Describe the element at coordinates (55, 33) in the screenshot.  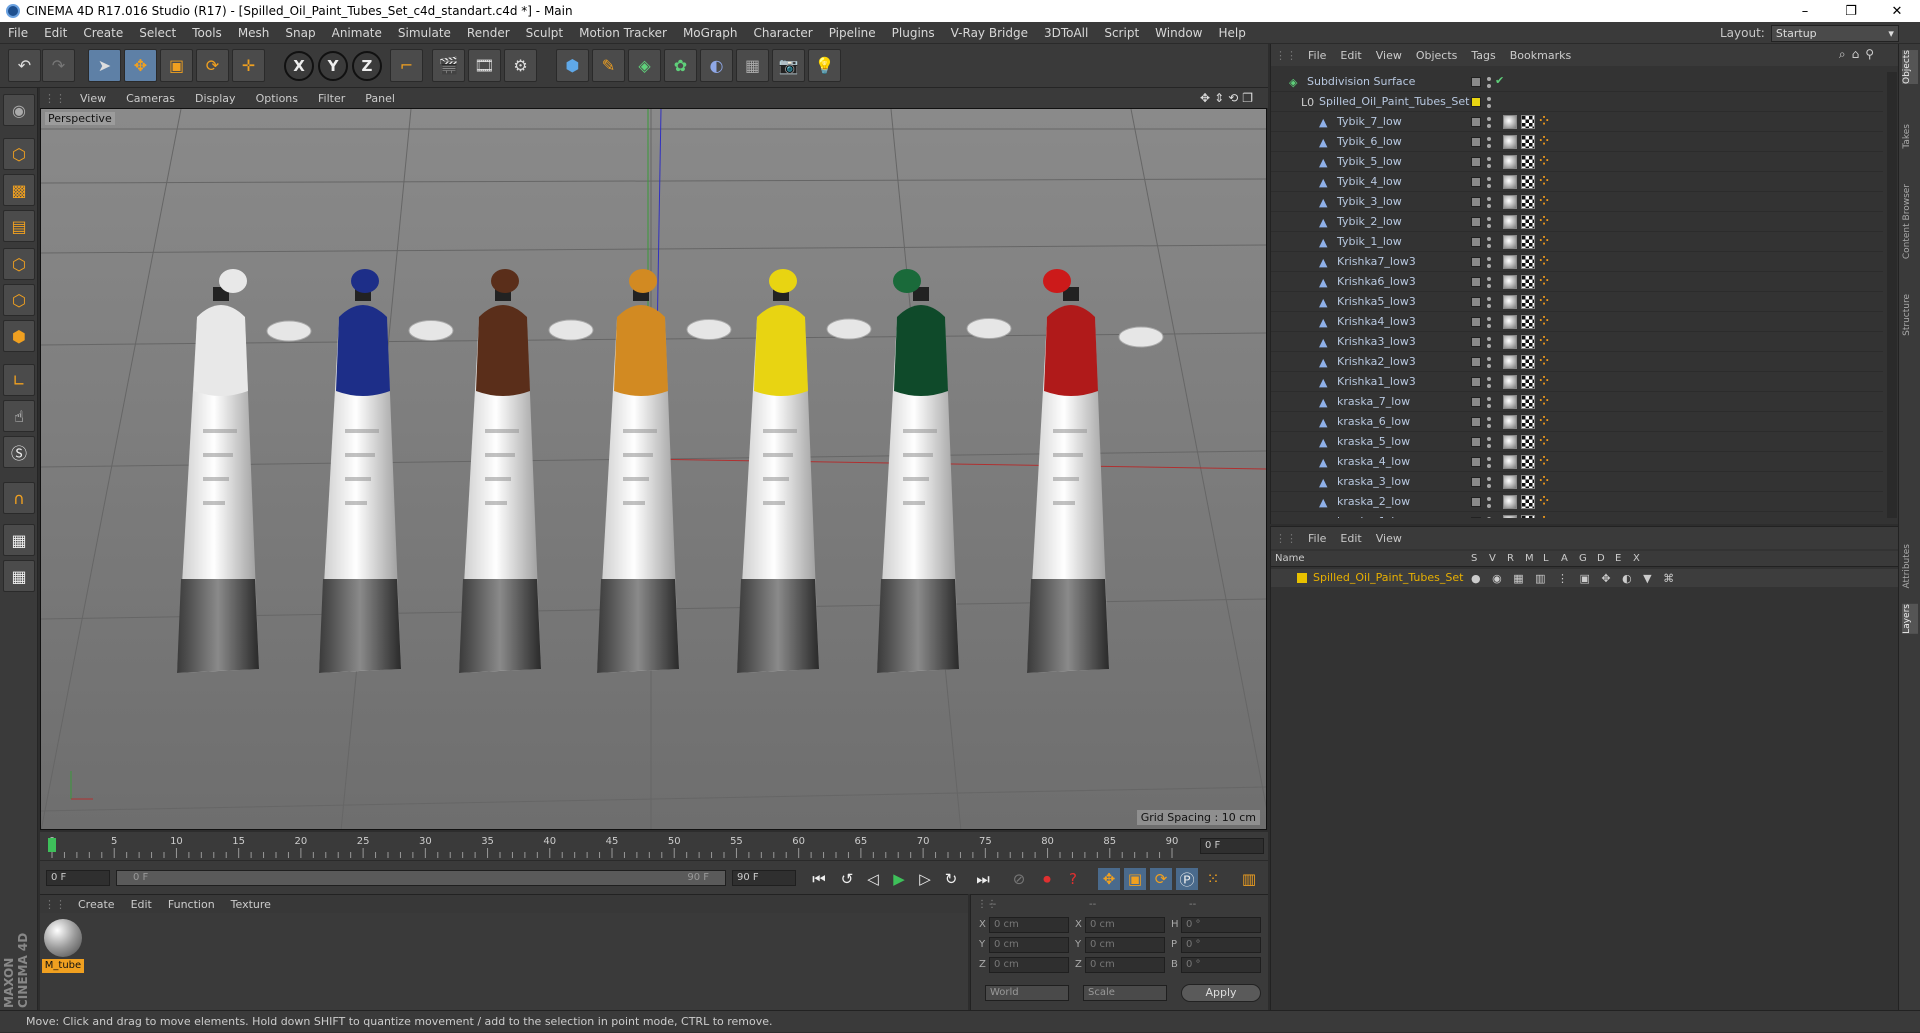
I see `menu-edit: Edit` at that location.